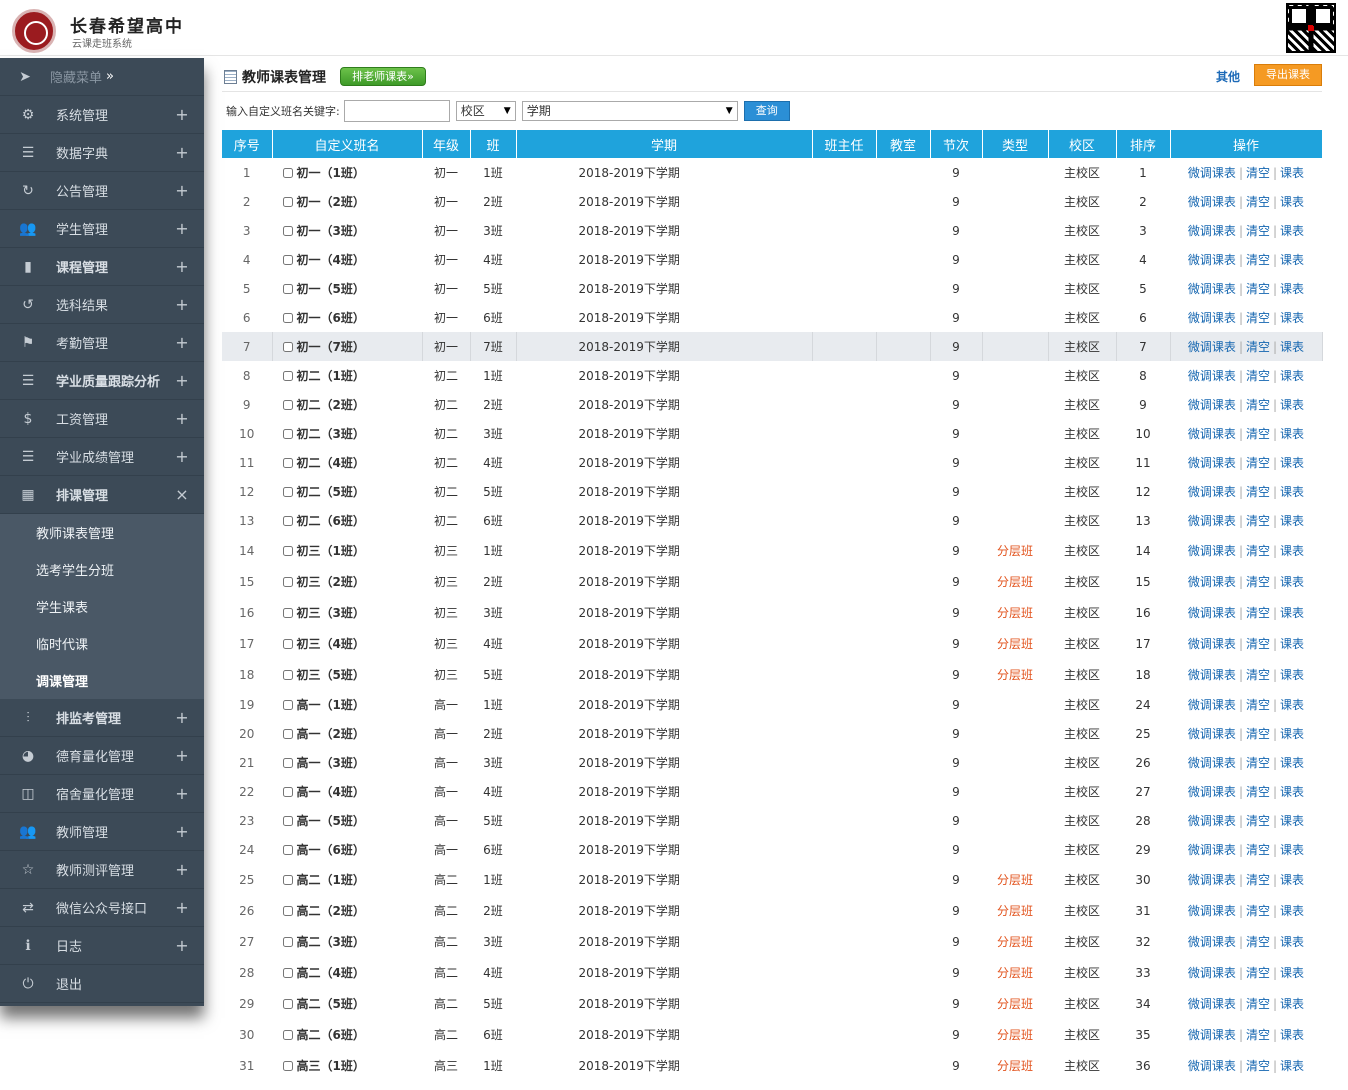  I want to click on sidebar-item: ☰ 学业质量跟踪分析 +, so click(102, 381).